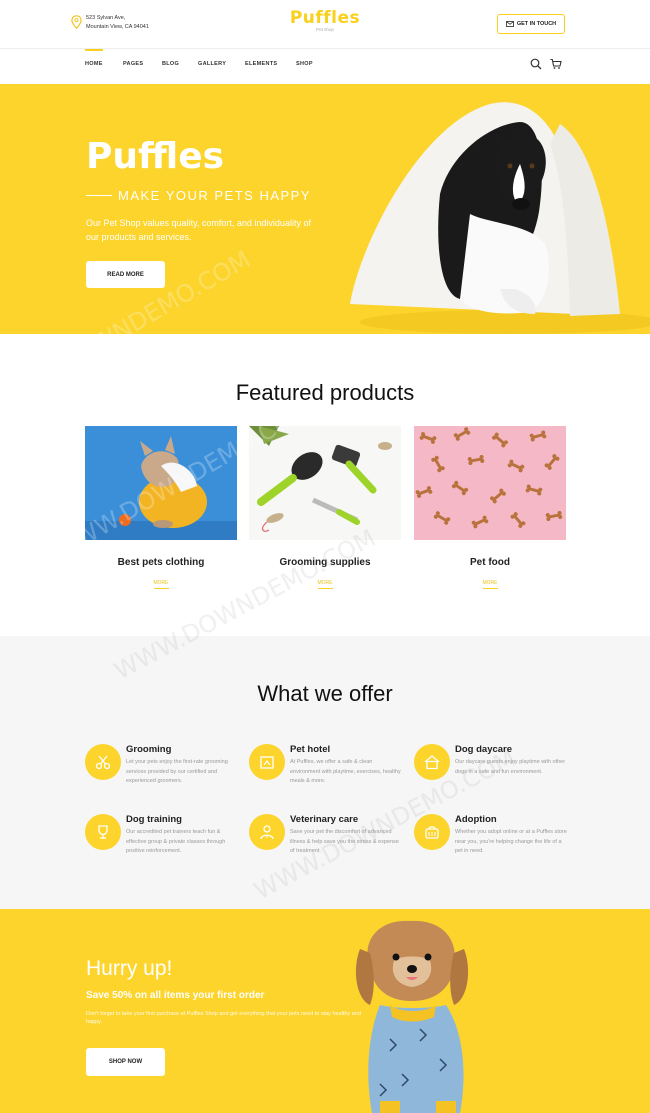  What do you see at coordinates (133, 64) in the screenshot?
I see `nav-pages: PAGES` at bounding box center [133, 64].